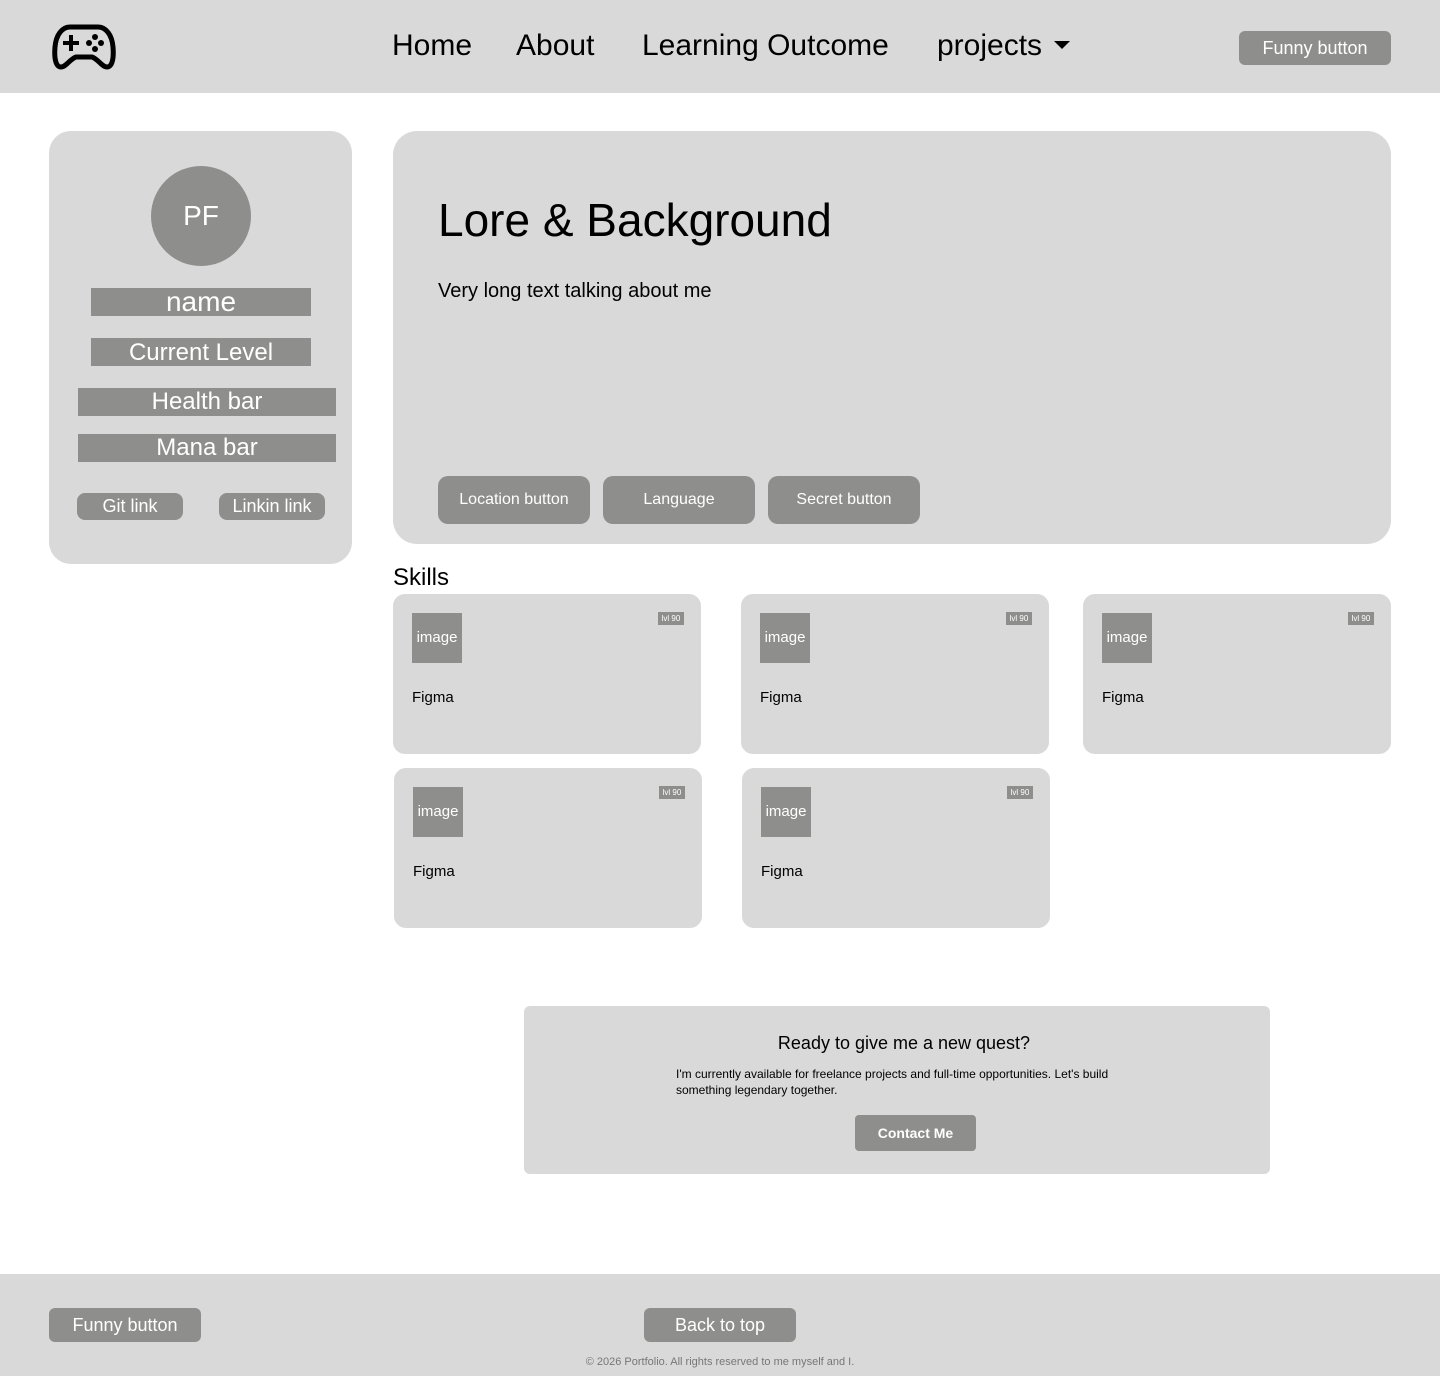 The width and height of the screenshot is (1440, 1376). I want to click on nav-projects-dropdown: projects, so click(1004, 46).